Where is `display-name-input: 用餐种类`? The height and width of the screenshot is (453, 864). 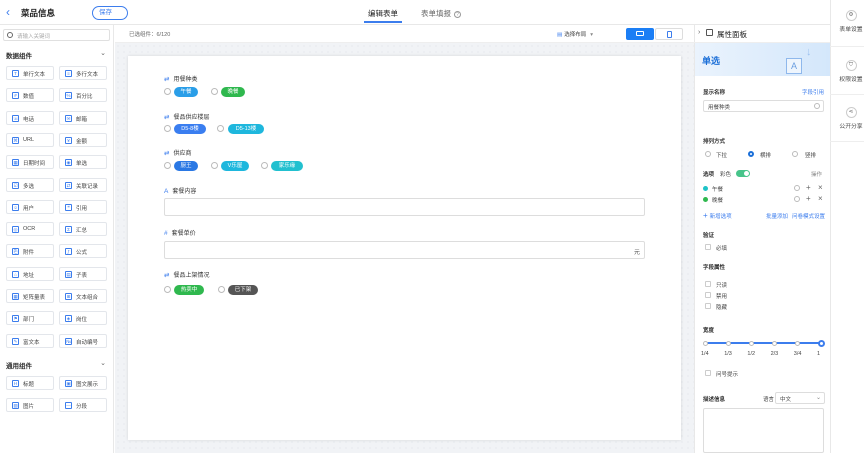
display-name-input: 用餐种类 is located at coordinates (763, 106).